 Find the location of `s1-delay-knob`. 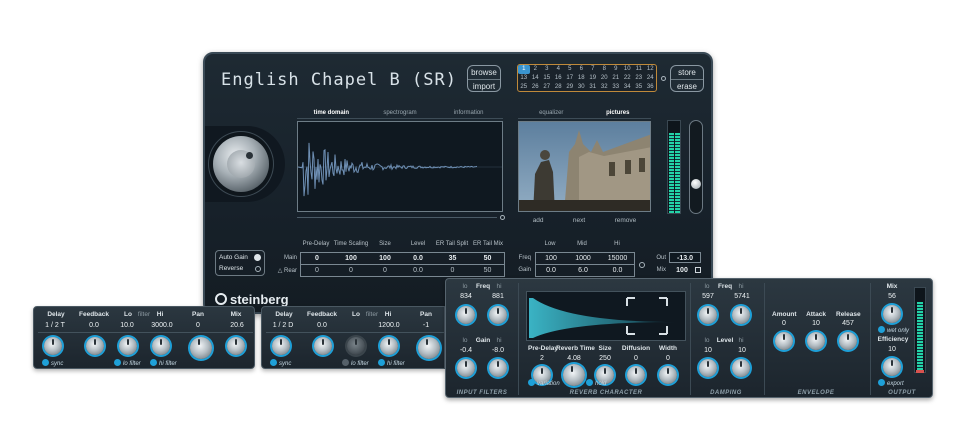

s1-delay-knob is located at coordinates (53, 346).